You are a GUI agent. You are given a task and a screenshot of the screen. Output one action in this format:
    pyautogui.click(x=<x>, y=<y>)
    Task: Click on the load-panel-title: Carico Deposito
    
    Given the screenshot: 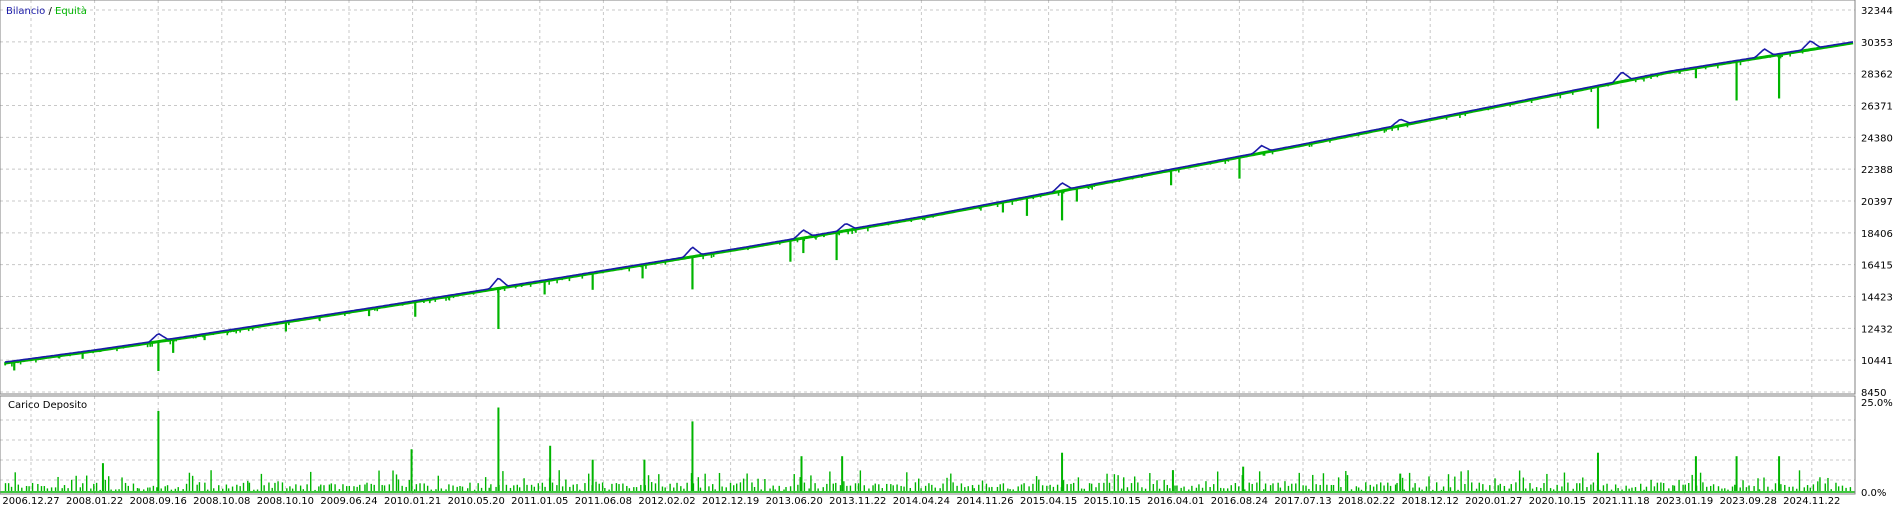 What is the action you would take?
    pyautogui.click(x=47, y=405)
    